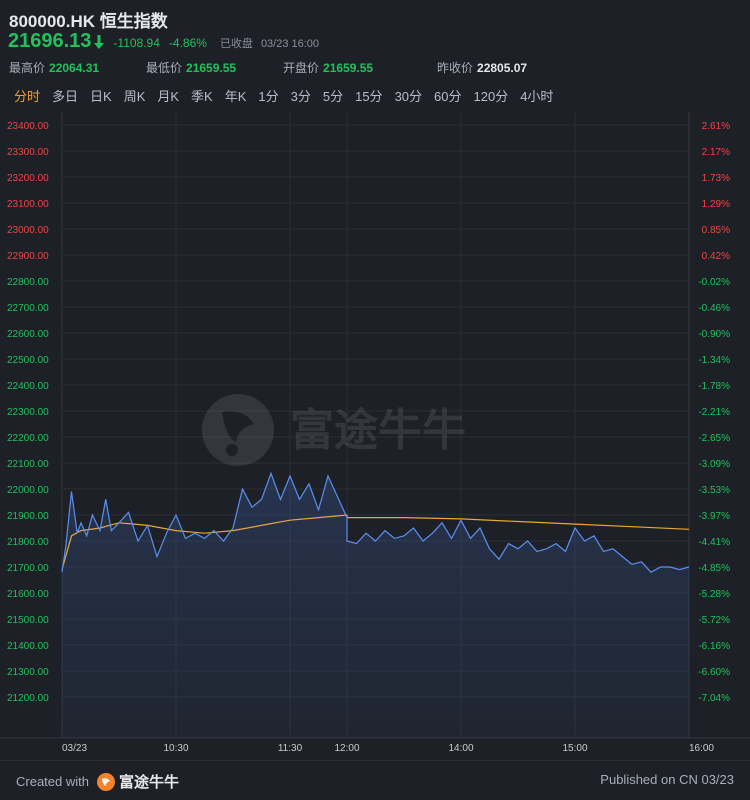  What do you see at coordinates (378, 430) in the screenshot?
I see `watermark-text: 富途牛牛` at bounding box center [378, 430].